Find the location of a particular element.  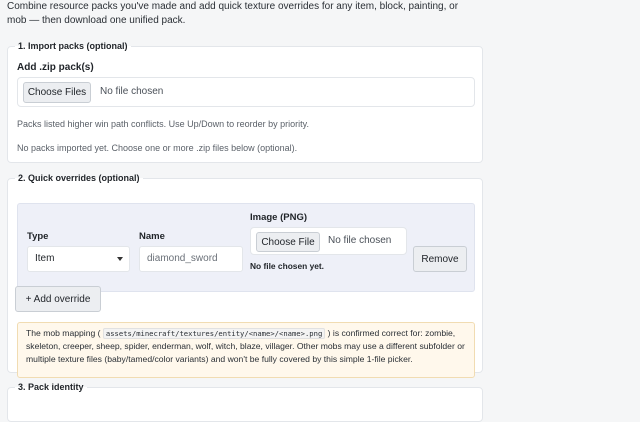

add-override-button: + Add override is located at coordinates (58, 299).